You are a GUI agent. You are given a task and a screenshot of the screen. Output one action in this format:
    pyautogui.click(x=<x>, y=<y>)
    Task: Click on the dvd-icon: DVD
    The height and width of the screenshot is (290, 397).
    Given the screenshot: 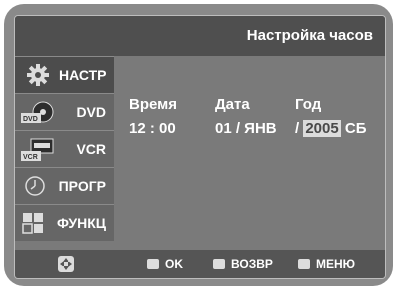 What is the action you would take?
    pyautogui.click(x=37, y=112)
    